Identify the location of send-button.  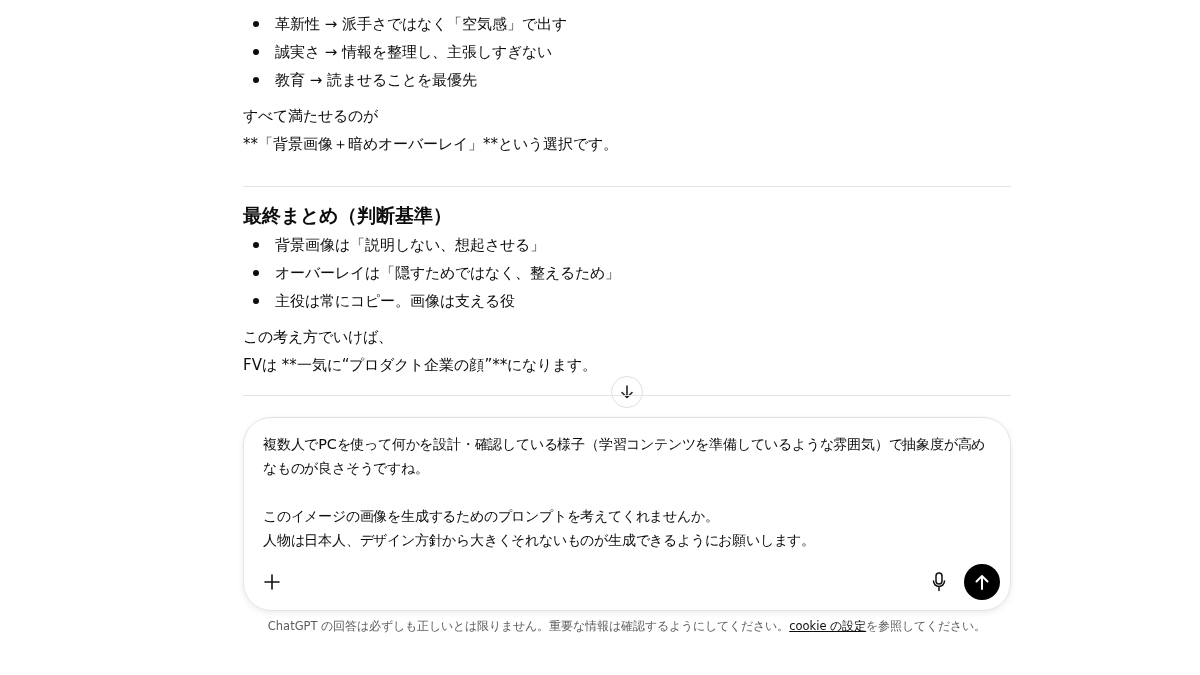
(982, 582).